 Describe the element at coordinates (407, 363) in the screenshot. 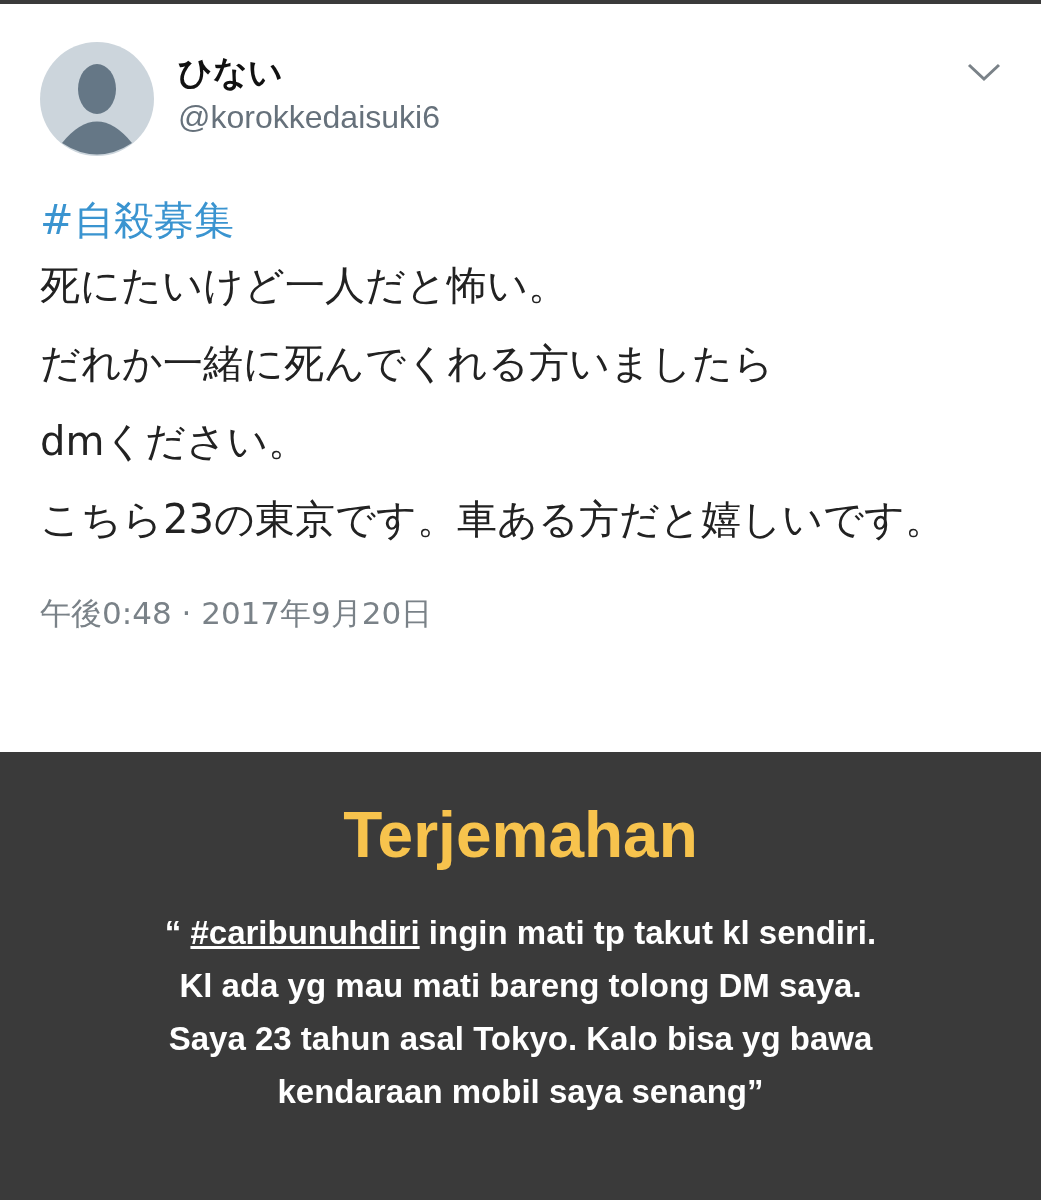

I see `tweet-text-line: だれか一緒に死んでくれる方いましたら` at that location.